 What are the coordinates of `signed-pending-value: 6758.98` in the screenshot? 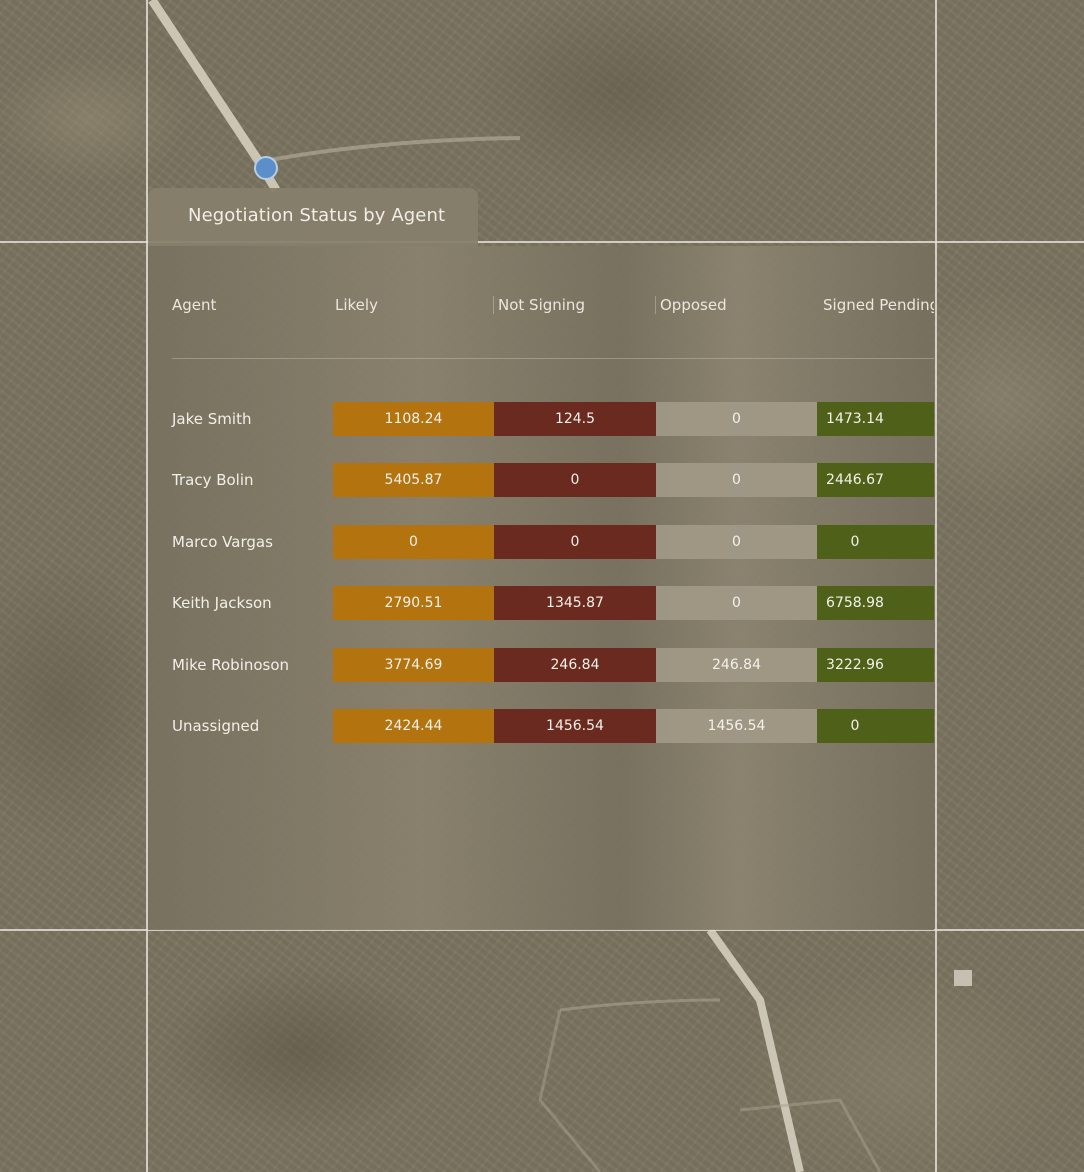 It's located at (855, 603).